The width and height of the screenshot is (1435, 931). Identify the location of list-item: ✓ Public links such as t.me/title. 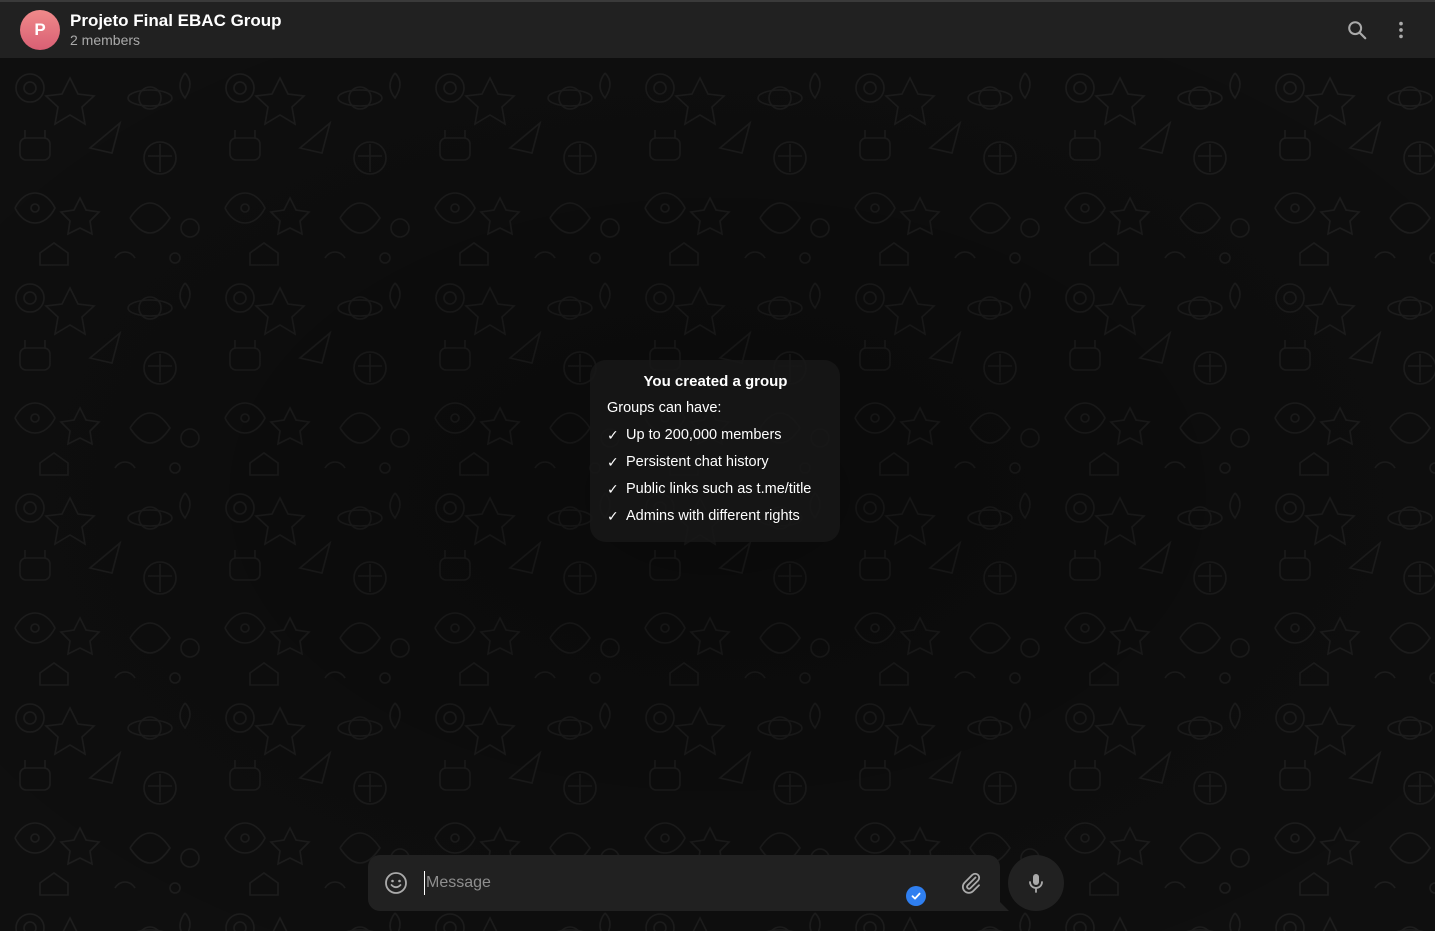
(716, 489).